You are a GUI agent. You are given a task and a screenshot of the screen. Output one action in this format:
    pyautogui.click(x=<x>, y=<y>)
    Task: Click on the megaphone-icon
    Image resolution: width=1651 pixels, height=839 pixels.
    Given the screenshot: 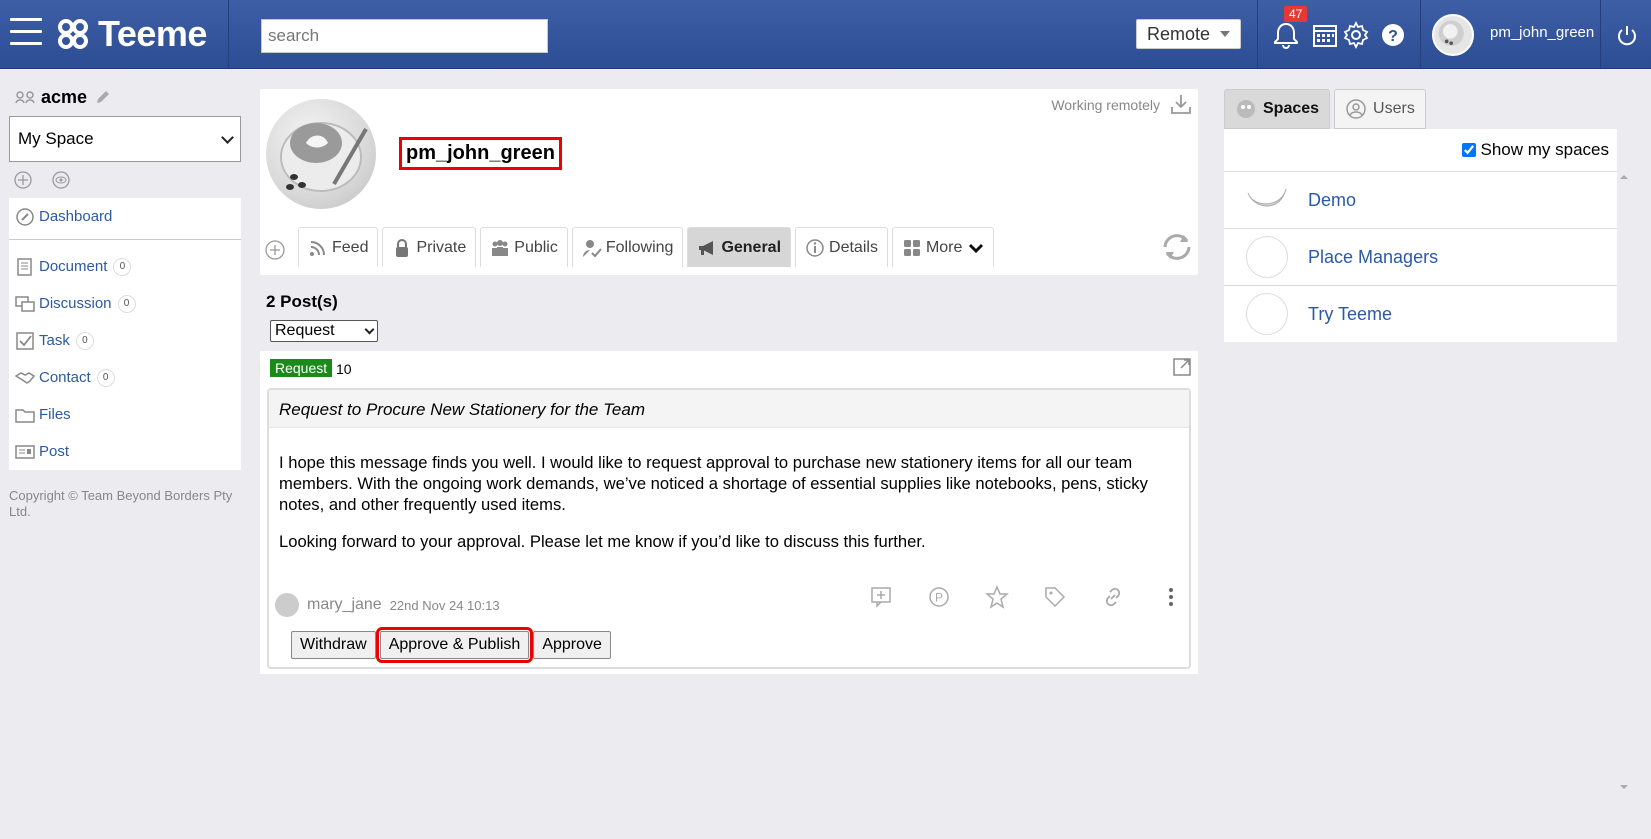 What is the action you would take?
    pyautogui.click(x=706, y=247)
    